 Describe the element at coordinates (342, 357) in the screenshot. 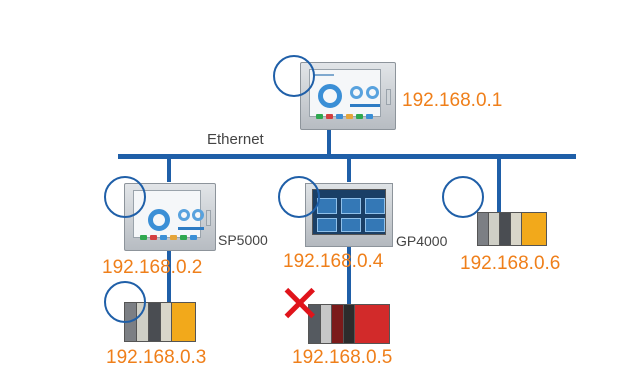

I see `ip-plc-red: 192.168.0.5` at that location.